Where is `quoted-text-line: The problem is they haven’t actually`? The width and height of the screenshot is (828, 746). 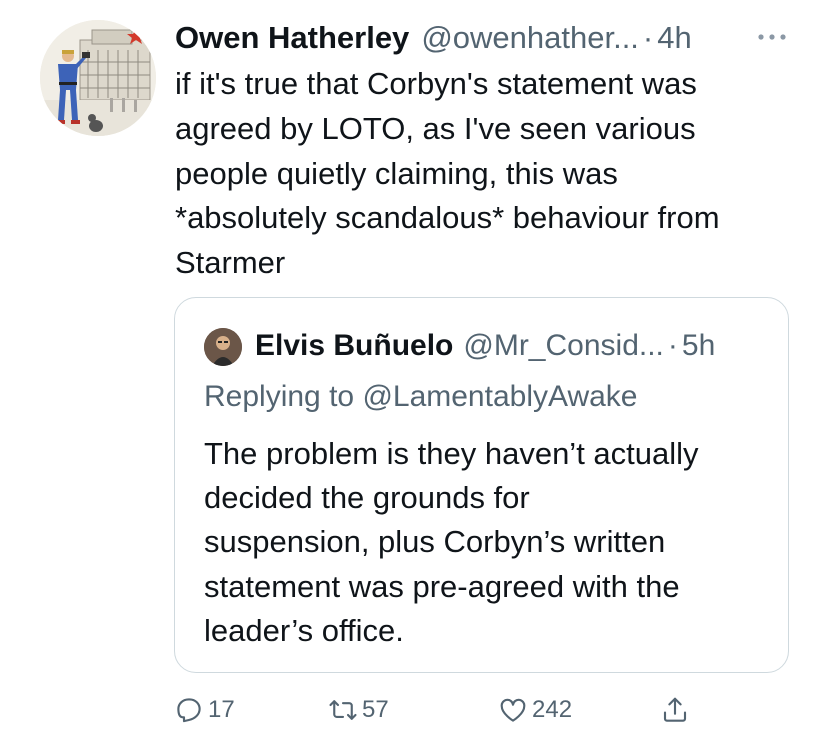
quoted-text-line: The problem is they haven’t actually is located at coordinates (451, 453).